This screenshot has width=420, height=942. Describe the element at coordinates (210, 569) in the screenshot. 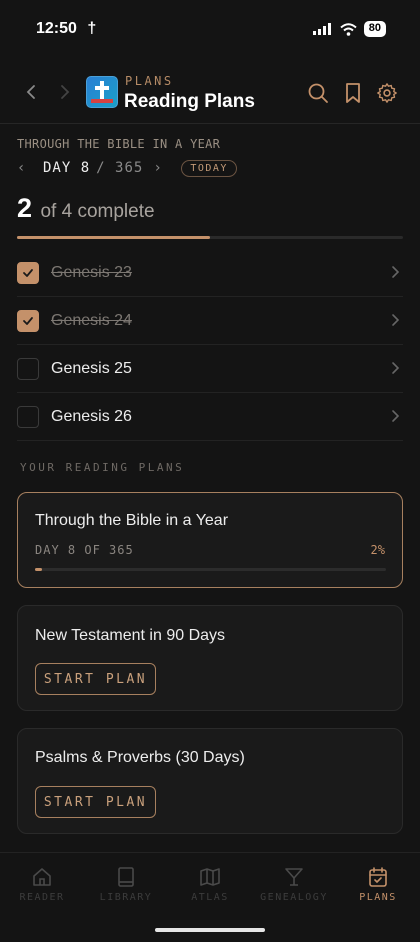

I see `plan-progress-bar` at that location.